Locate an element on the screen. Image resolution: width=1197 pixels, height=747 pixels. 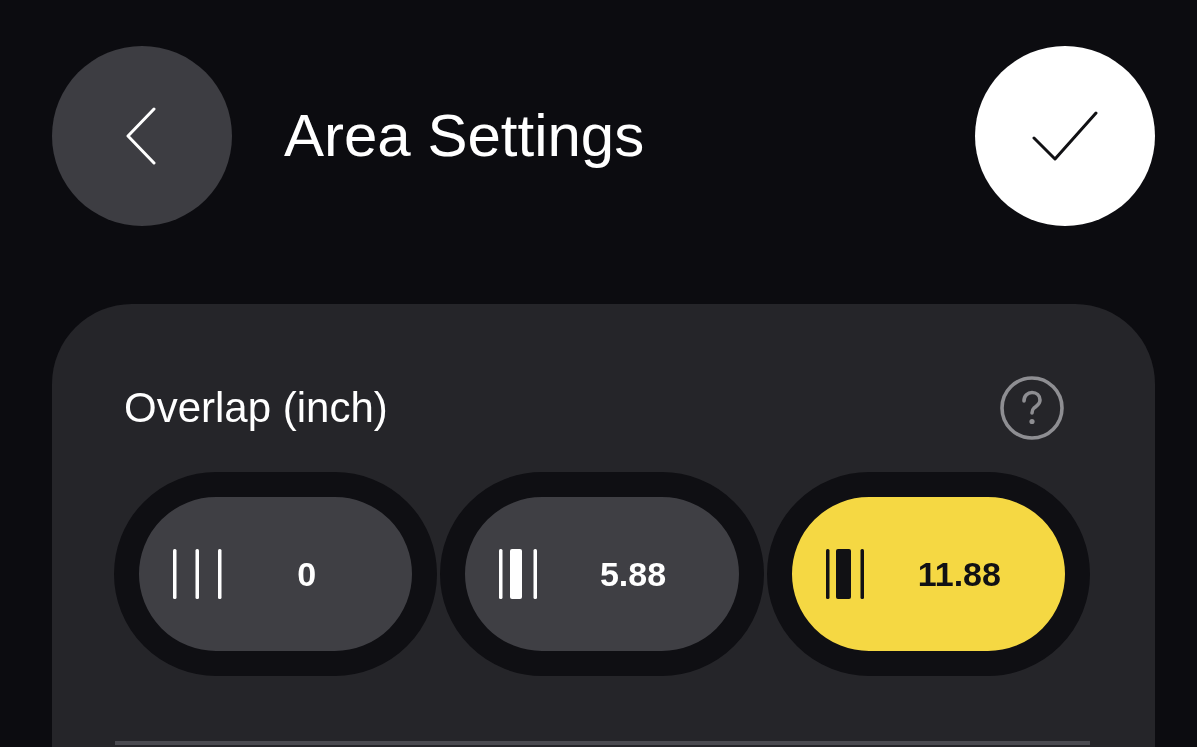
help-icon is located at coordinates (1032, 408).